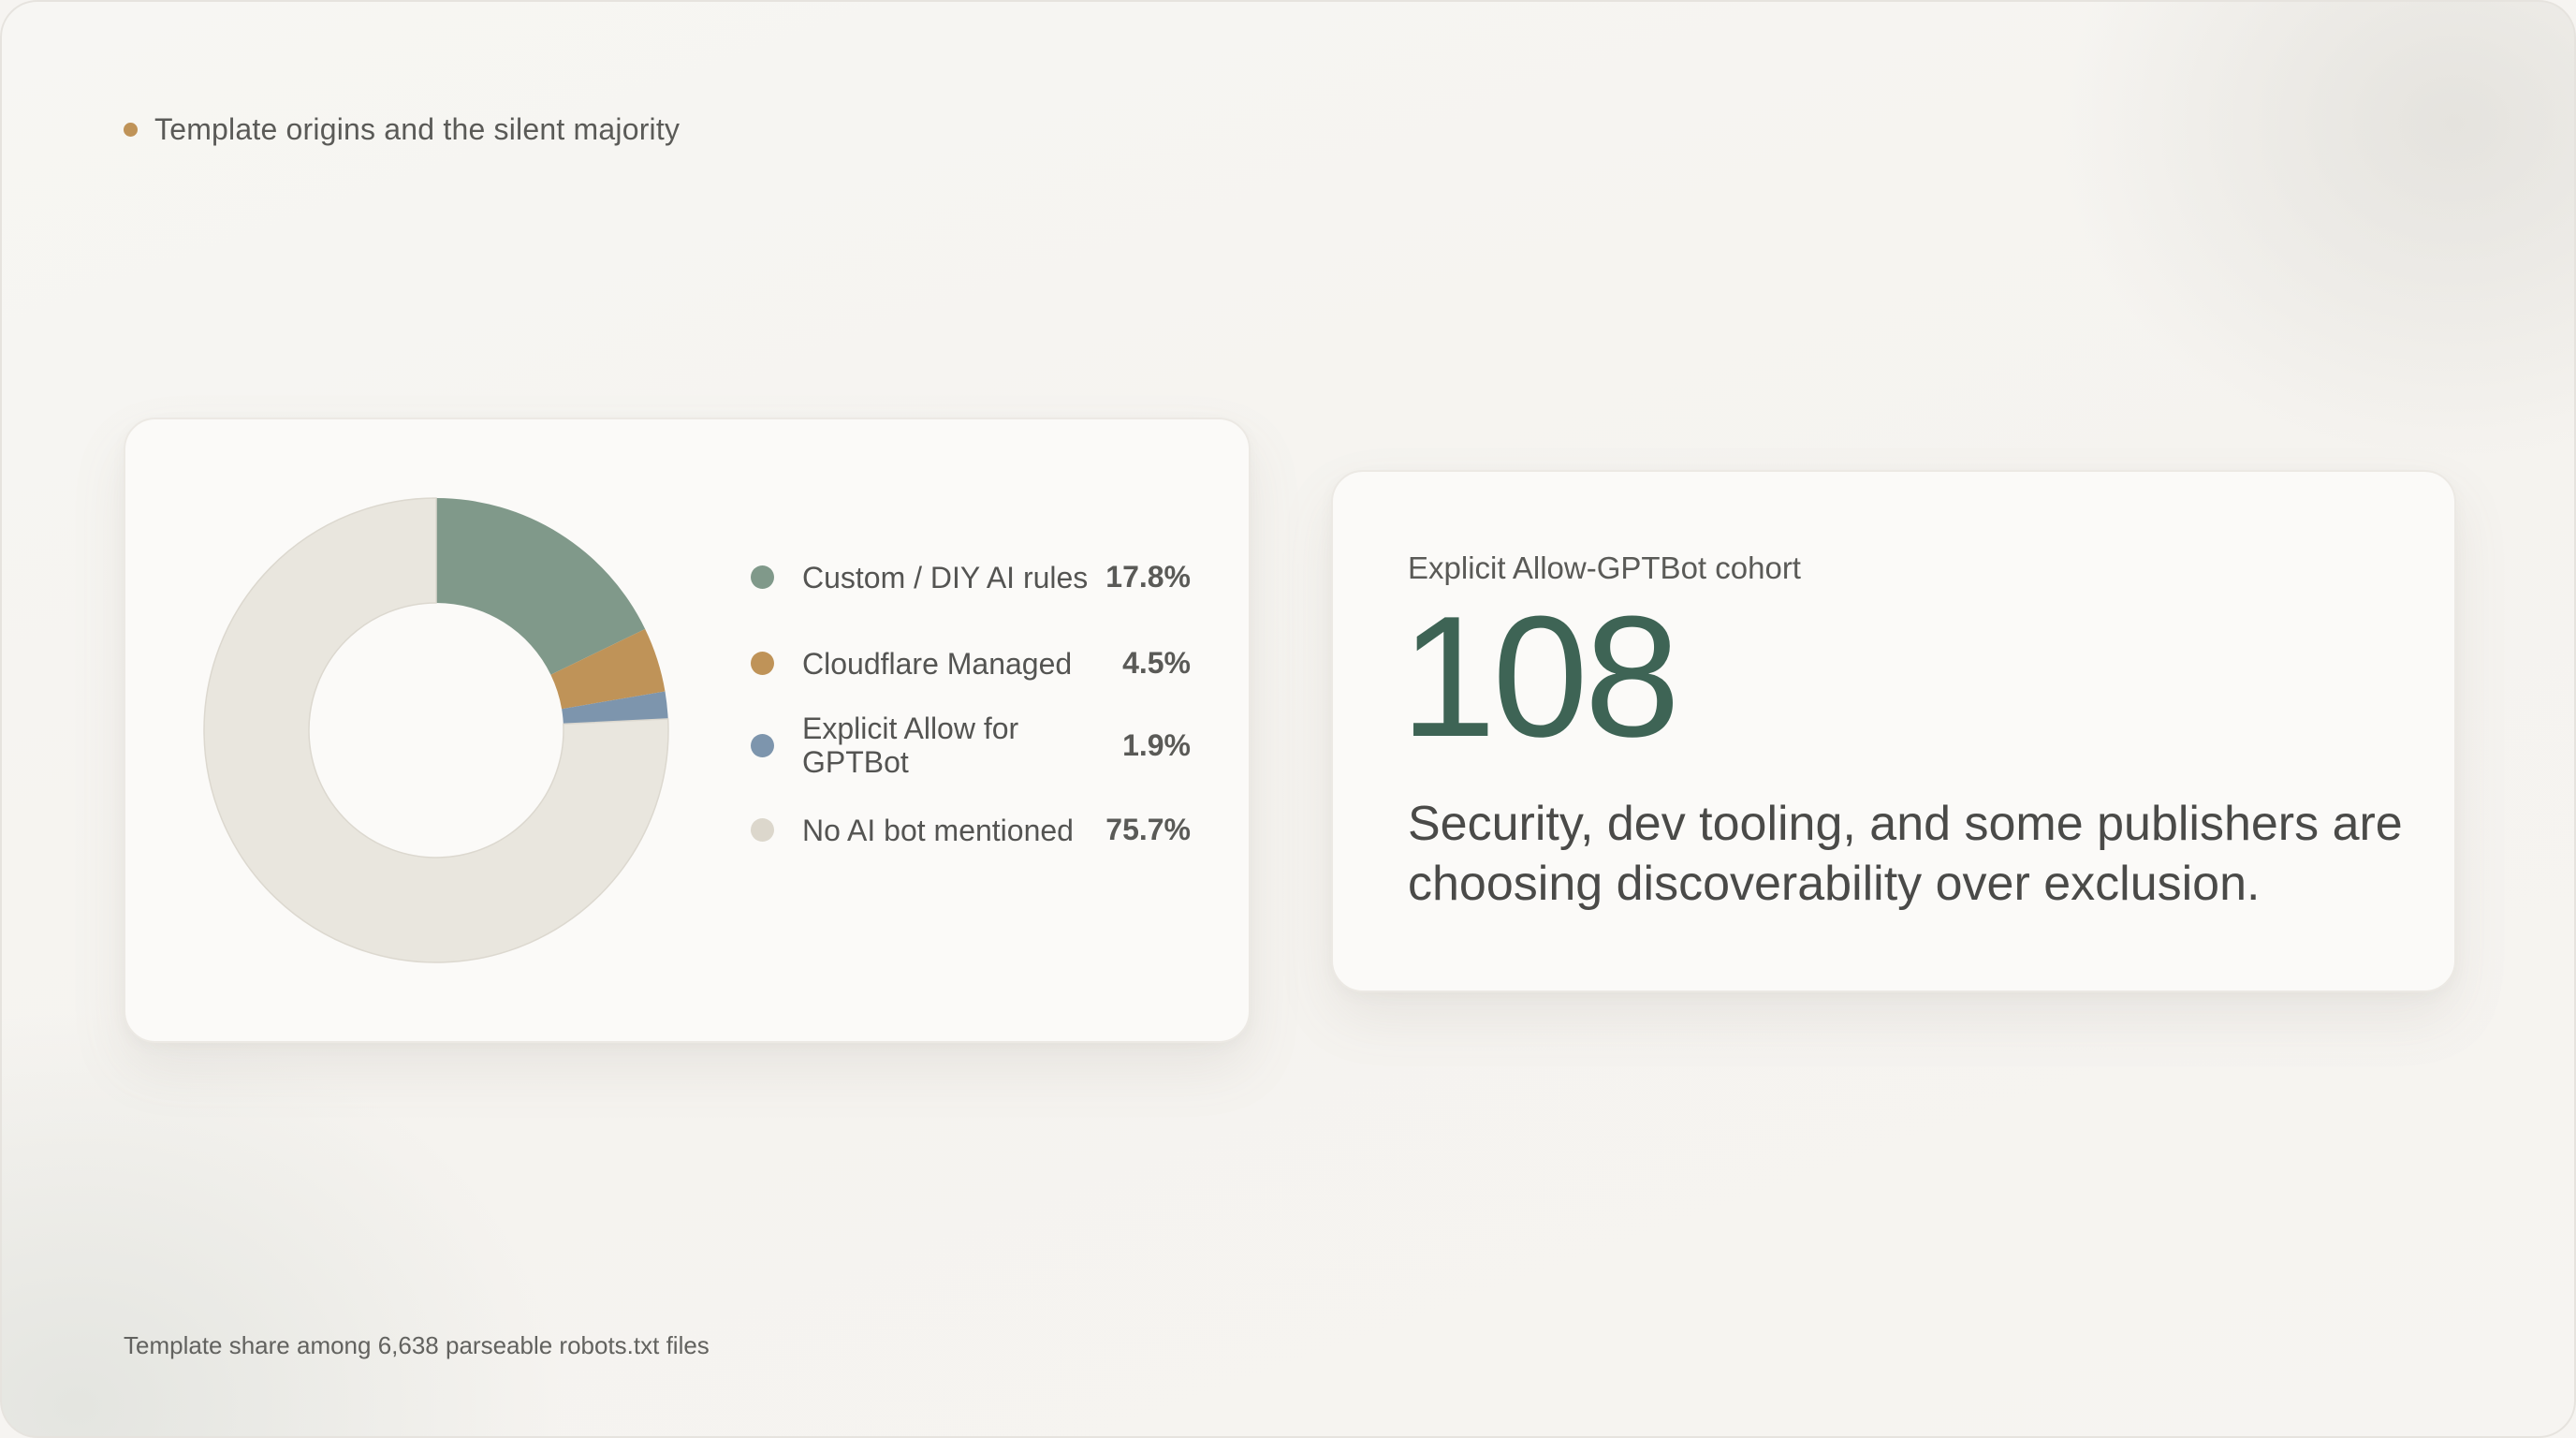 Image resolution: width=2576 pixels, height=1438 pixels. I want to click on eyebrow-dot, so click(131, 130).